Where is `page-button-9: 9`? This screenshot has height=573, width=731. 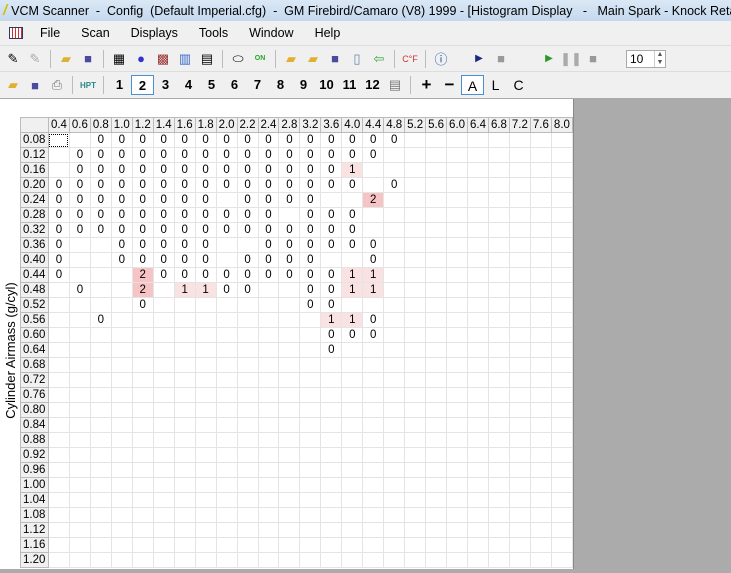
page-button-9: 9 is located at coordinates (303, 85).